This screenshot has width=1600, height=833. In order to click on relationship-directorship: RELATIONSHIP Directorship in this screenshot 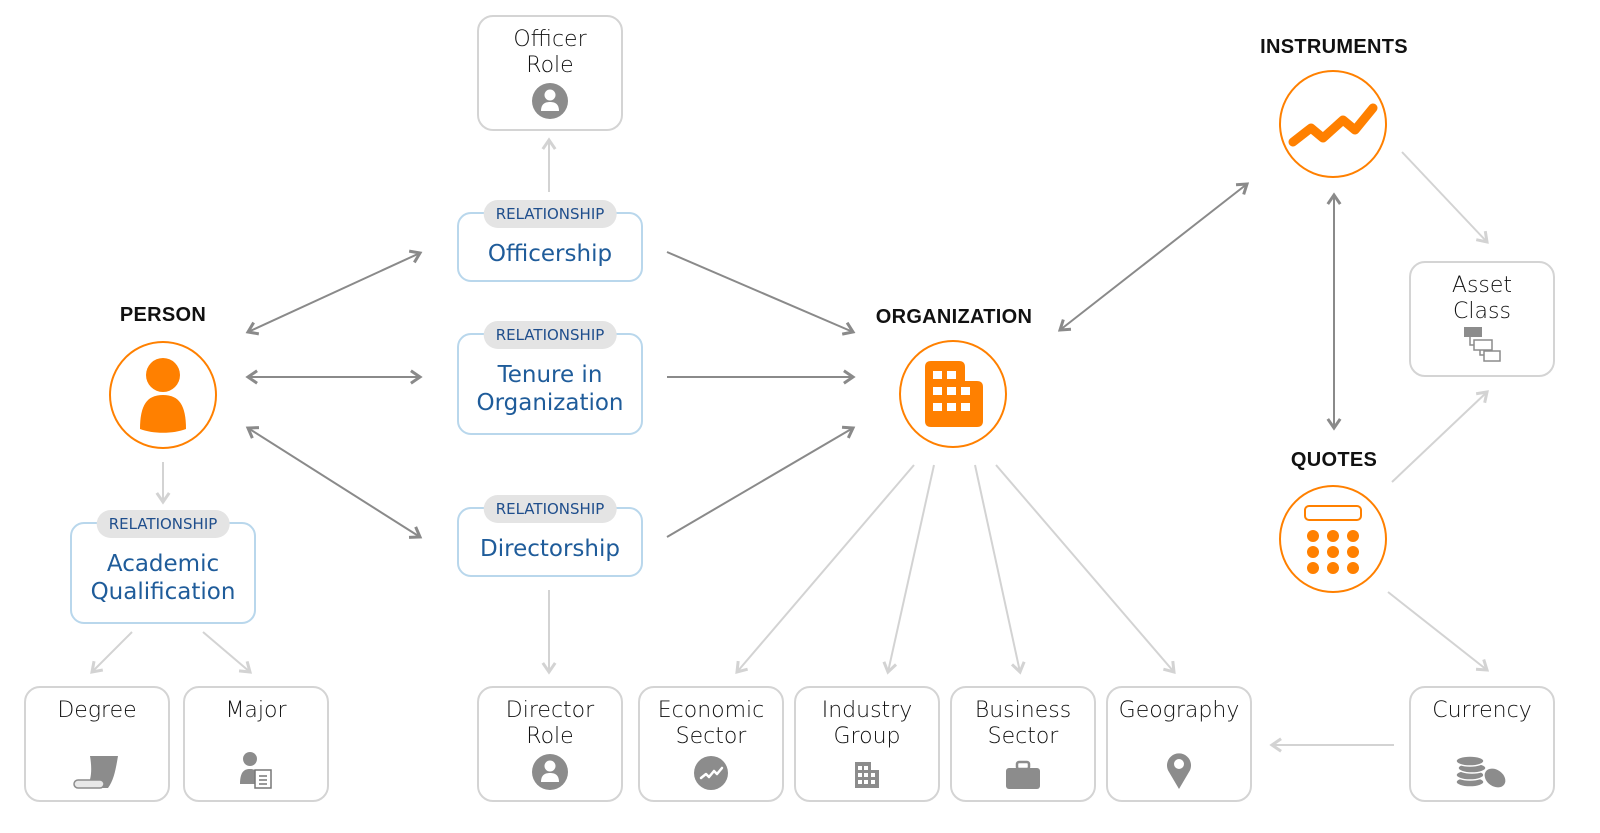, I will do `click(550, 536)`.